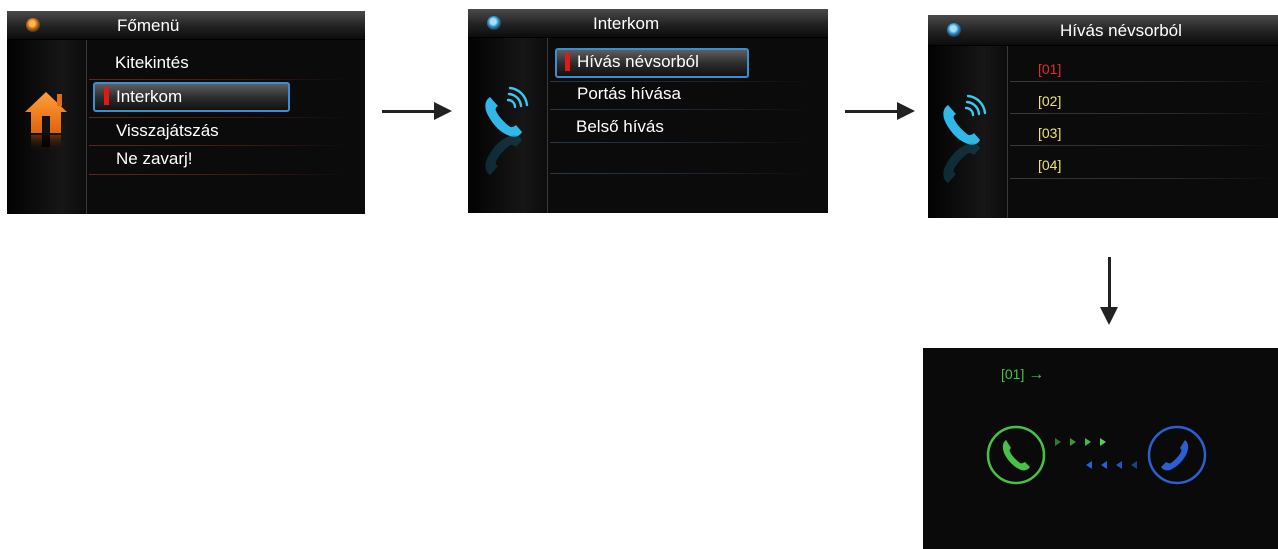 The height and width of the screenshot is (549, 1278). What do you see at coordinates (1049, 133) in the screenshot?
I see `directory-entry: [03]` at bounding box center [1049, 133].